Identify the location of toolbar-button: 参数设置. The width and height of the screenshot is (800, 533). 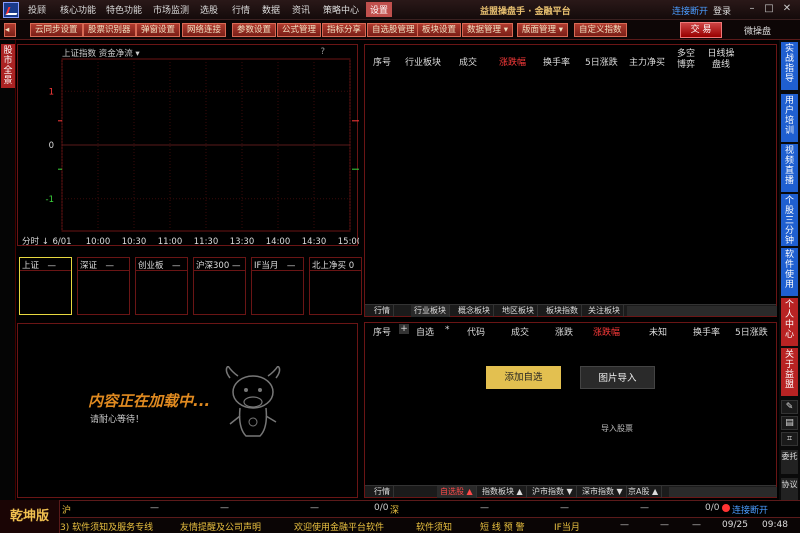
(254, 30).